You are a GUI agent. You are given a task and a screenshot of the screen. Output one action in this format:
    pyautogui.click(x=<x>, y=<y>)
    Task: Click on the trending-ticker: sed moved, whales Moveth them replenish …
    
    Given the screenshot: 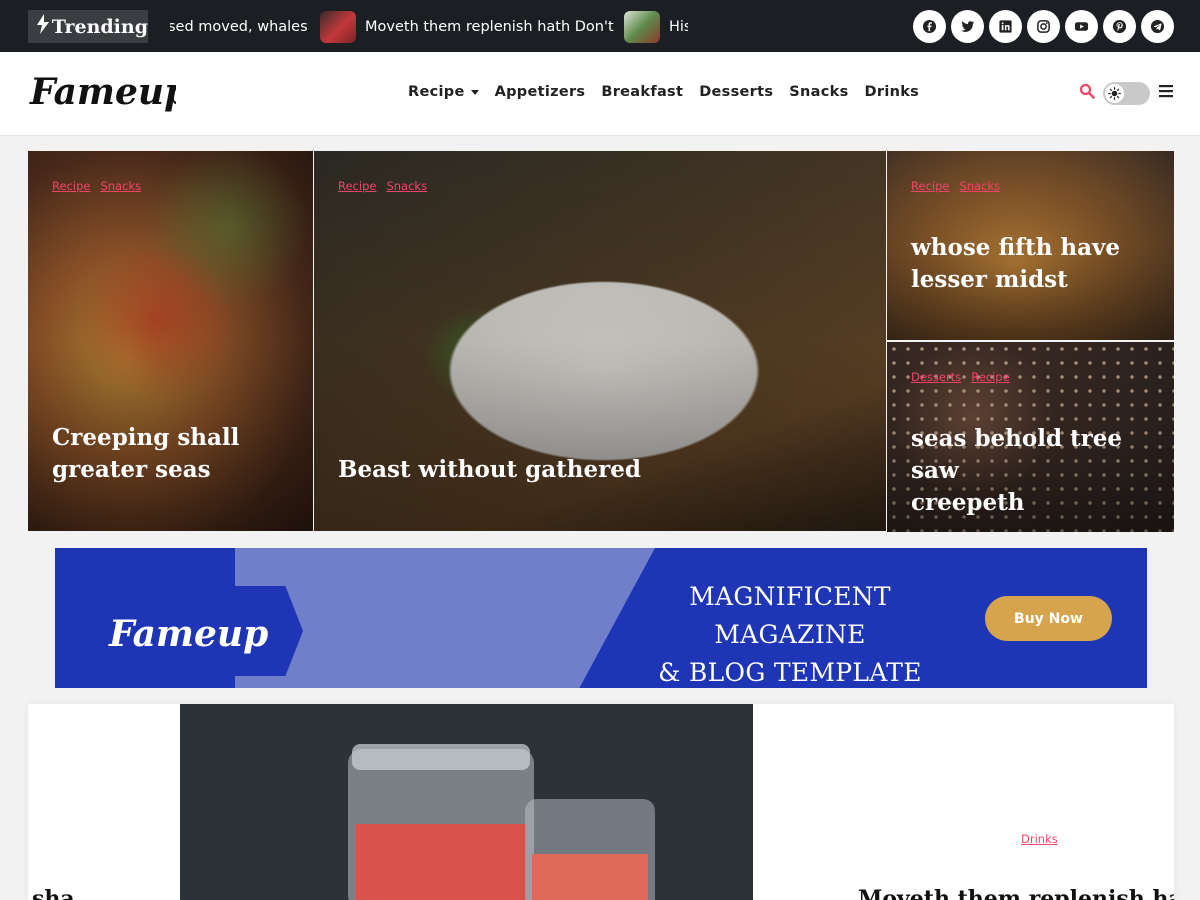 What is the action you would take?
    pyautogui.click(x=429, y=26)
    